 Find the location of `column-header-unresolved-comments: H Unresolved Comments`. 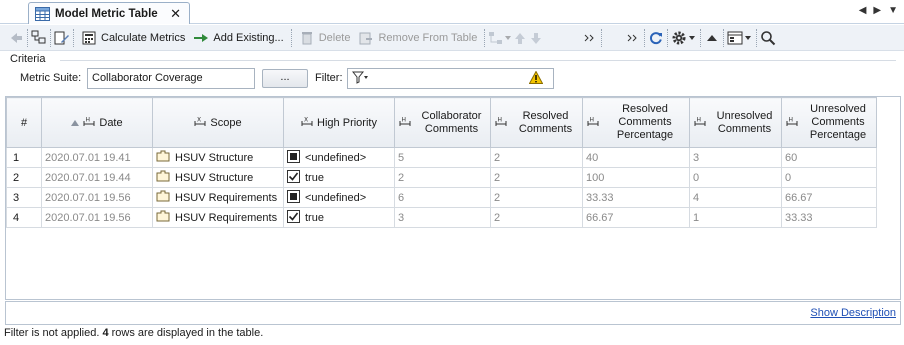

column-header-unresolved-comments: H Unresolved Comments is located at coordinates (735, 122).